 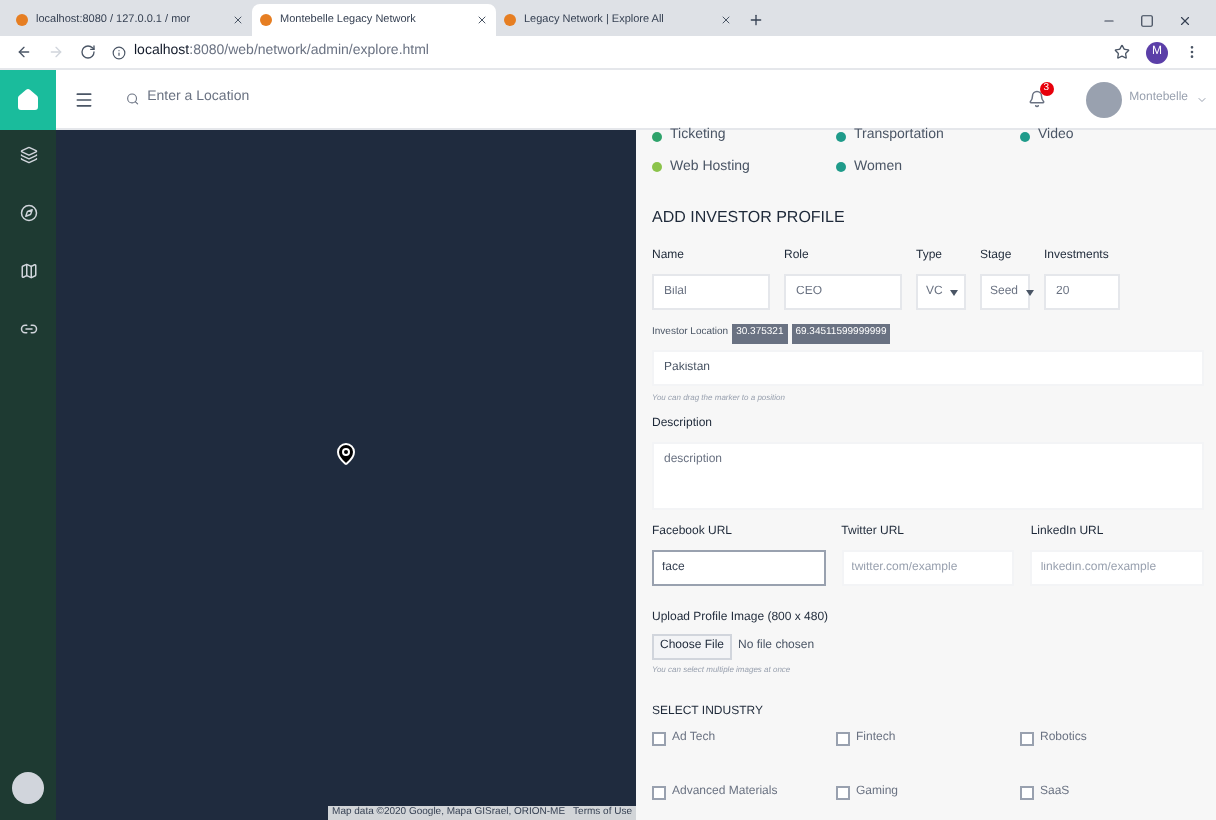 What do you see at coordinates (28, 788) in the screenshot?
I see `user-avatar` at bounding box center [28, 788].